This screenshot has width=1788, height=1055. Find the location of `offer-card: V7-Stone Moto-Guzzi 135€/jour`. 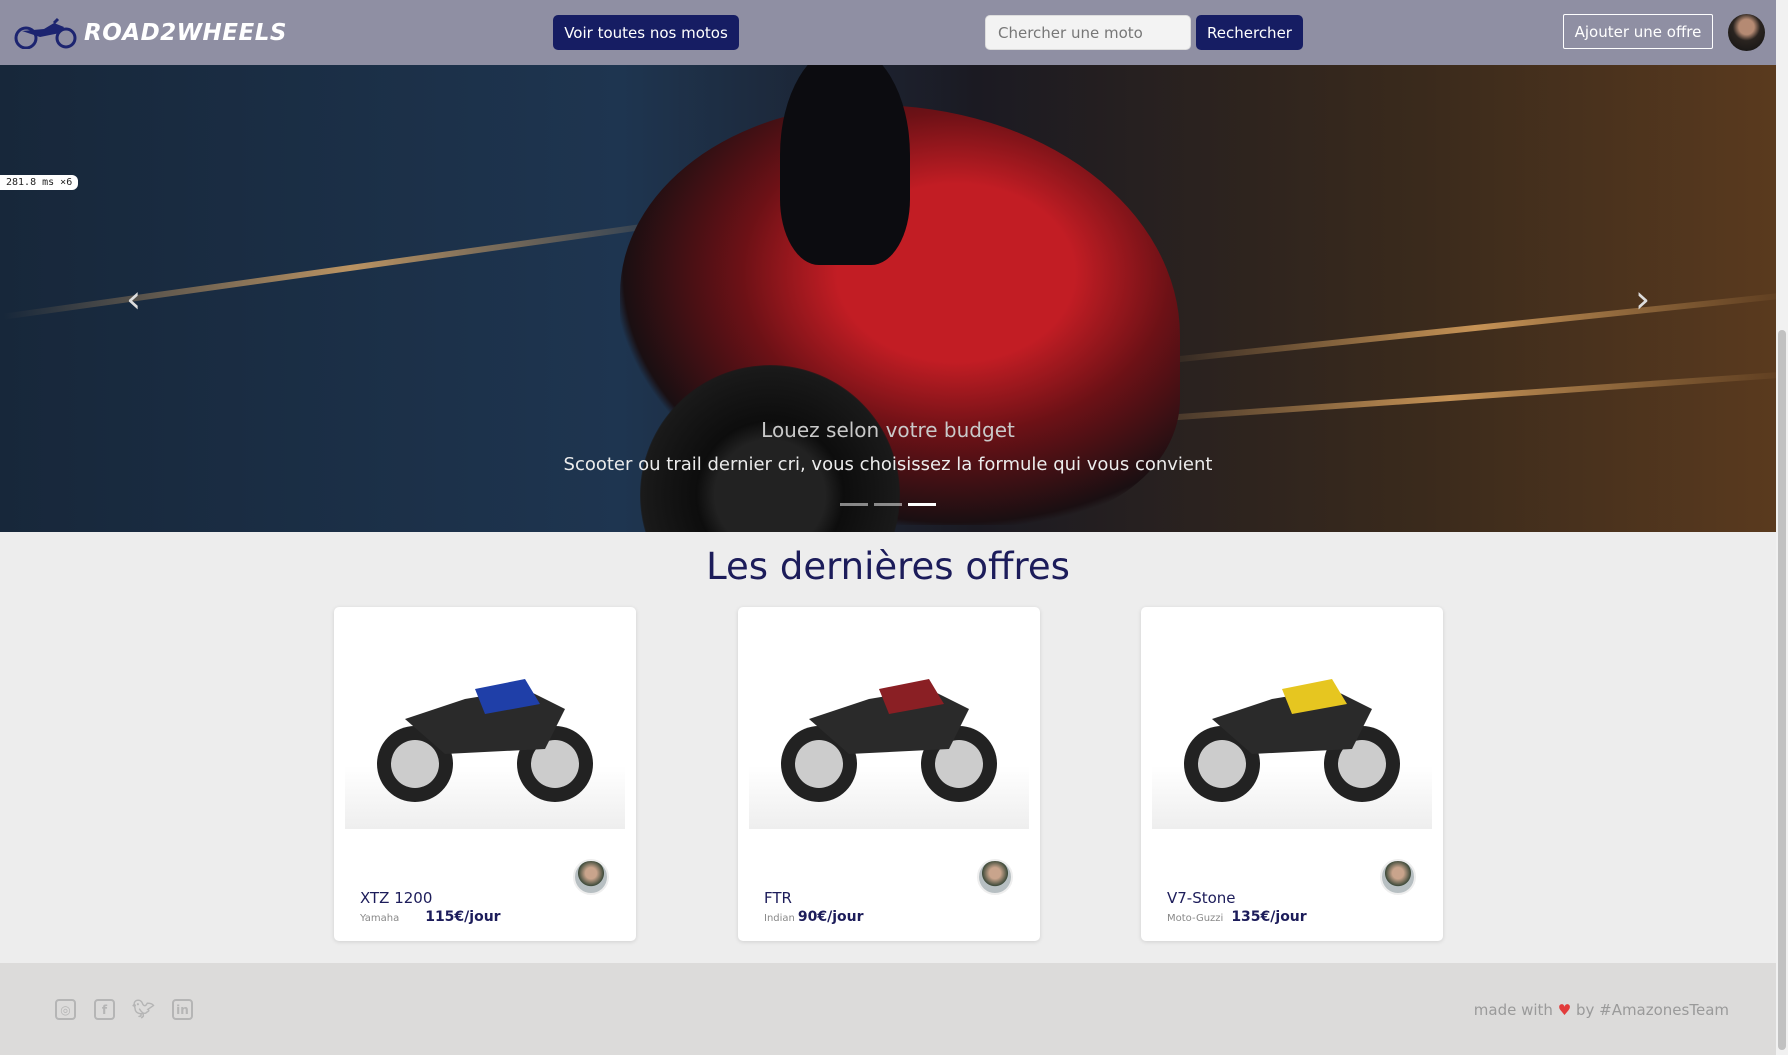

offer-card: V7-Stone Moto-Guzzi 135€/jour is located at coordinates (1292, 774).